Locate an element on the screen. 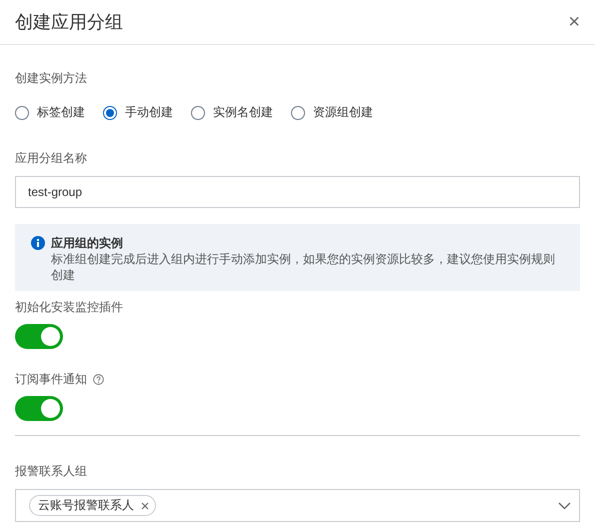 The image size is (595, 531). radio-option: 资源组创建 is located at coordinates (332, 112).